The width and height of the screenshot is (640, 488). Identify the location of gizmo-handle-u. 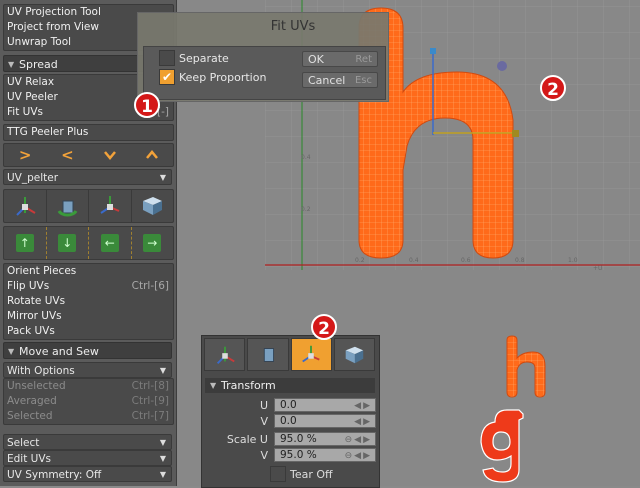
(515, 133).